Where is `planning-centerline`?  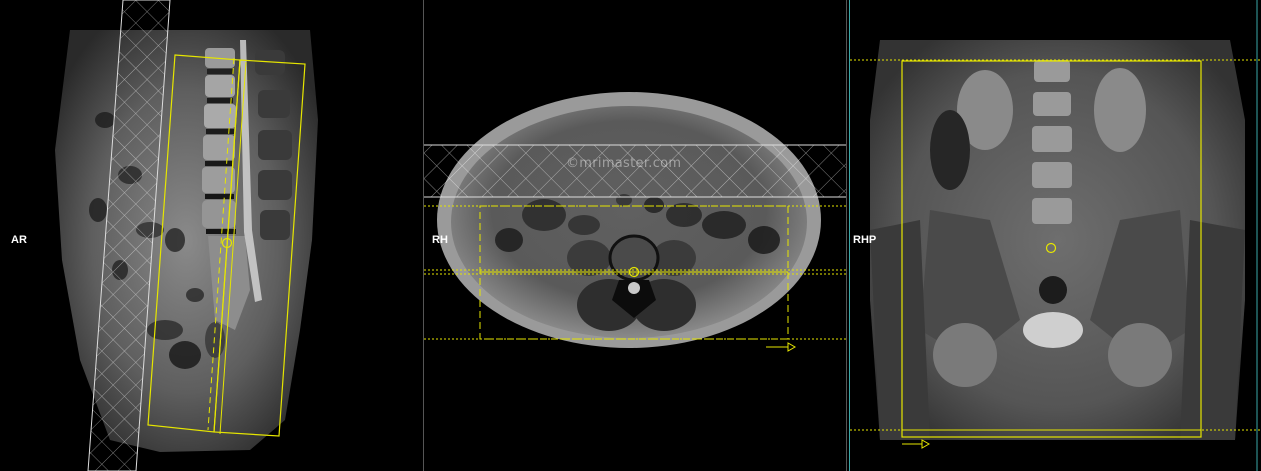 planning-centerline is located at coordinates (221, 244).